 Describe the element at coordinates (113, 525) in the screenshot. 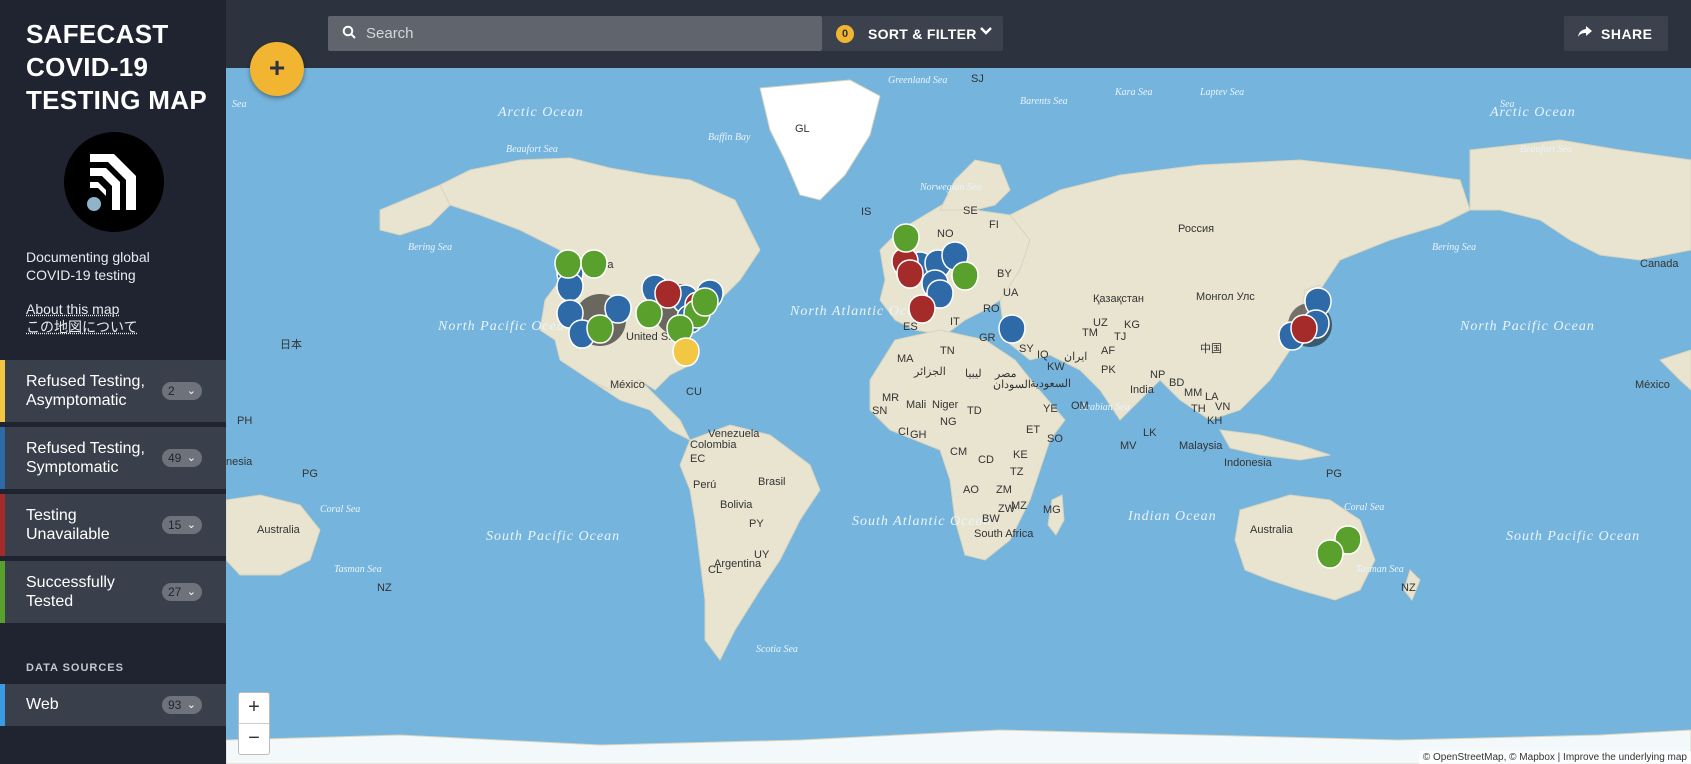

I see `category-testing-unavailable: Testing Unavailable 15 ⌄` at that location.